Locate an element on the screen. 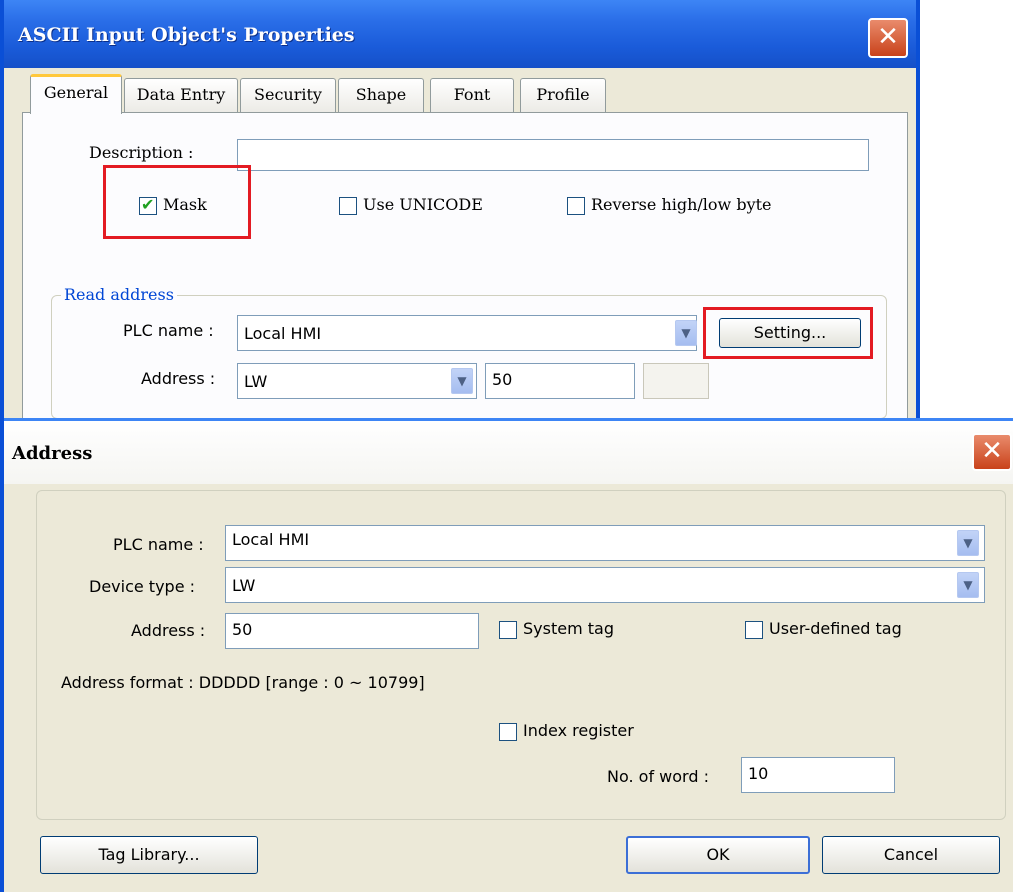 The height and width of the screenshot is (892, 1013). device-dropdown-icon: ▼ is located at coordinates (462, 381).